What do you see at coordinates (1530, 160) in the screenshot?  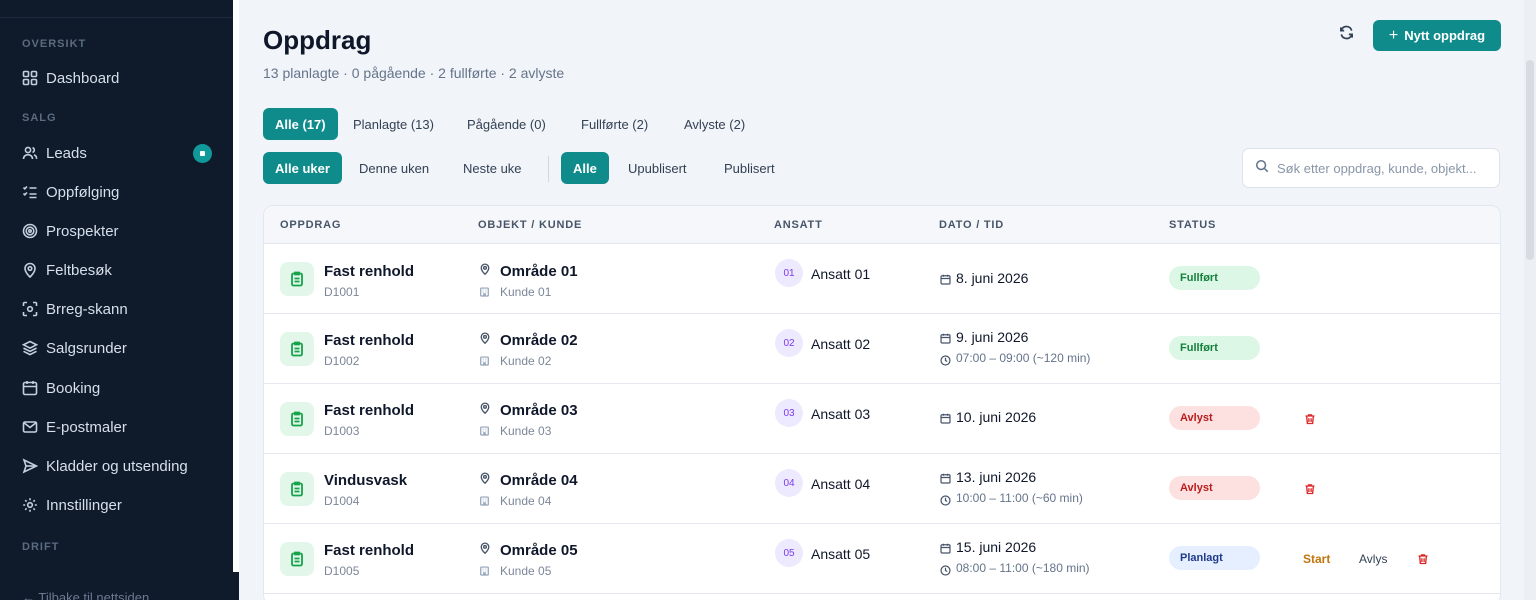 I see `scrollbar-thumb` at bounding box center [1530, 160].